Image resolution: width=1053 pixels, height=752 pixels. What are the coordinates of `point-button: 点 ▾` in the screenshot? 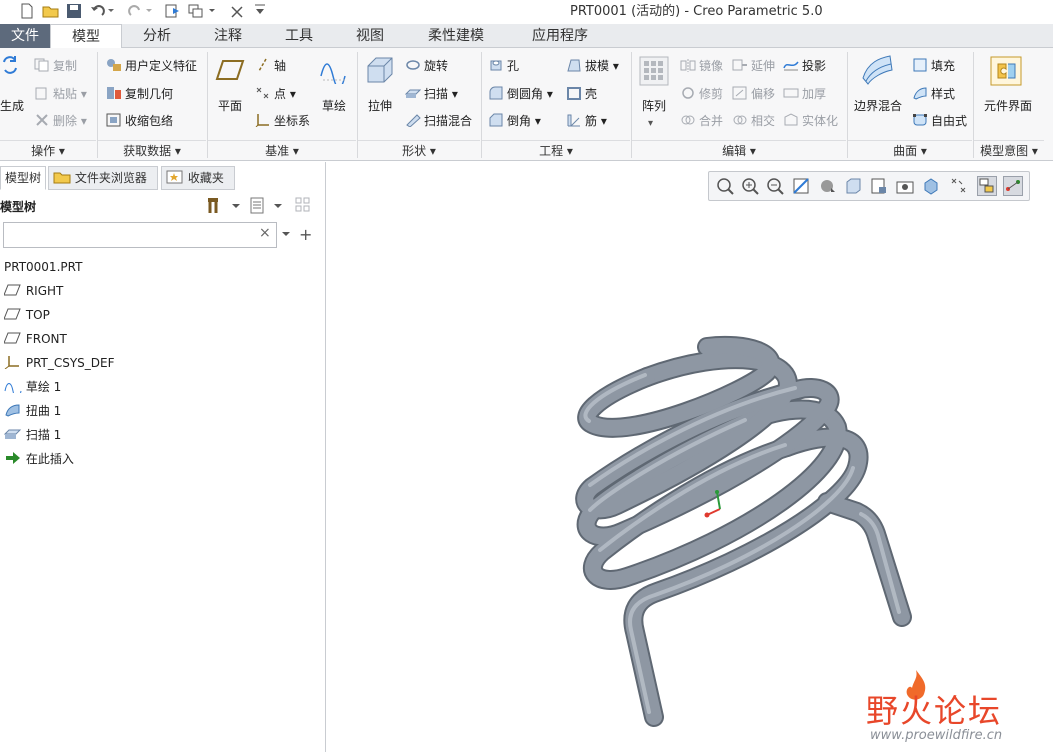 It's located at (275, 93).